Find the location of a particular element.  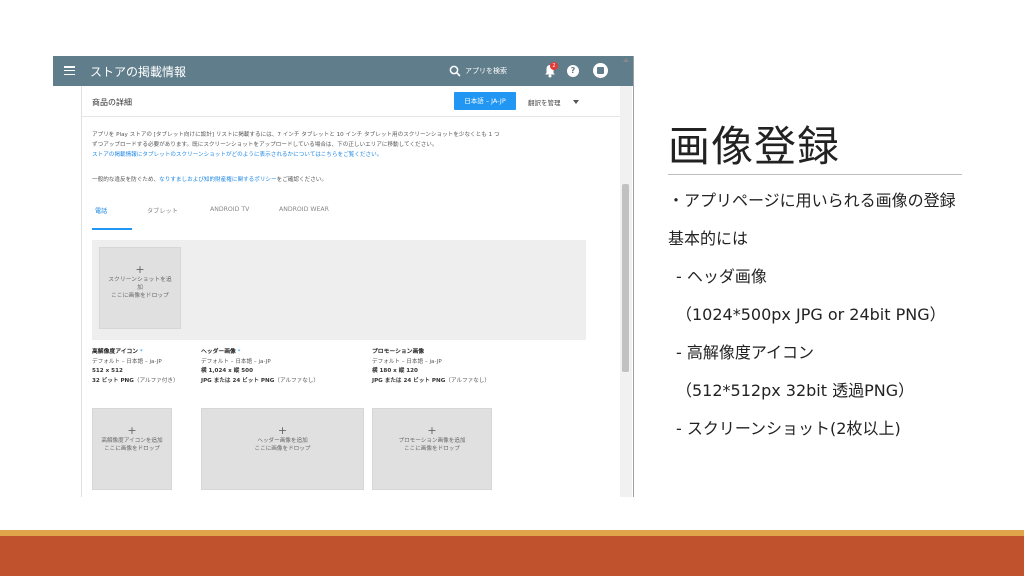

app-topbar: ストアの掲載情報 アプリを検索 2 ? is located at coordinates (343, 71).